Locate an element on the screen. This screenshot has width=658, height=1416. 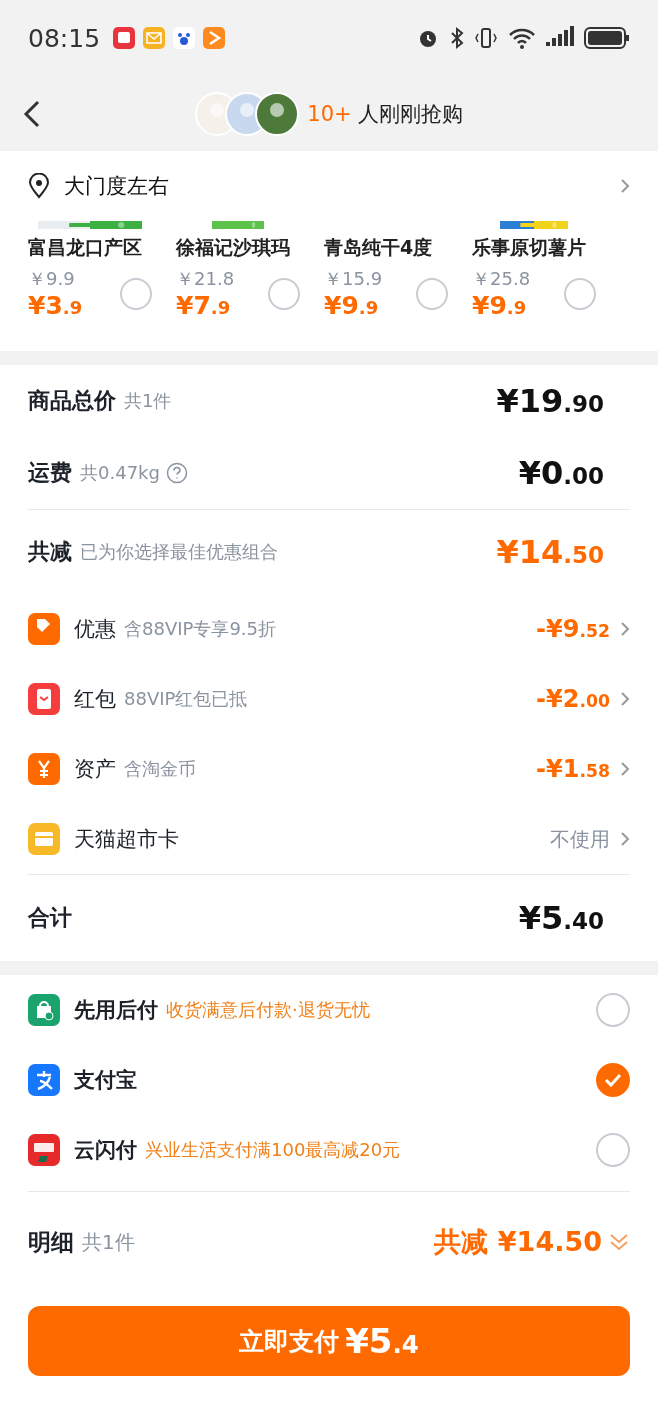
address-text: 大门度左右 is located at coordinates (117, 186).